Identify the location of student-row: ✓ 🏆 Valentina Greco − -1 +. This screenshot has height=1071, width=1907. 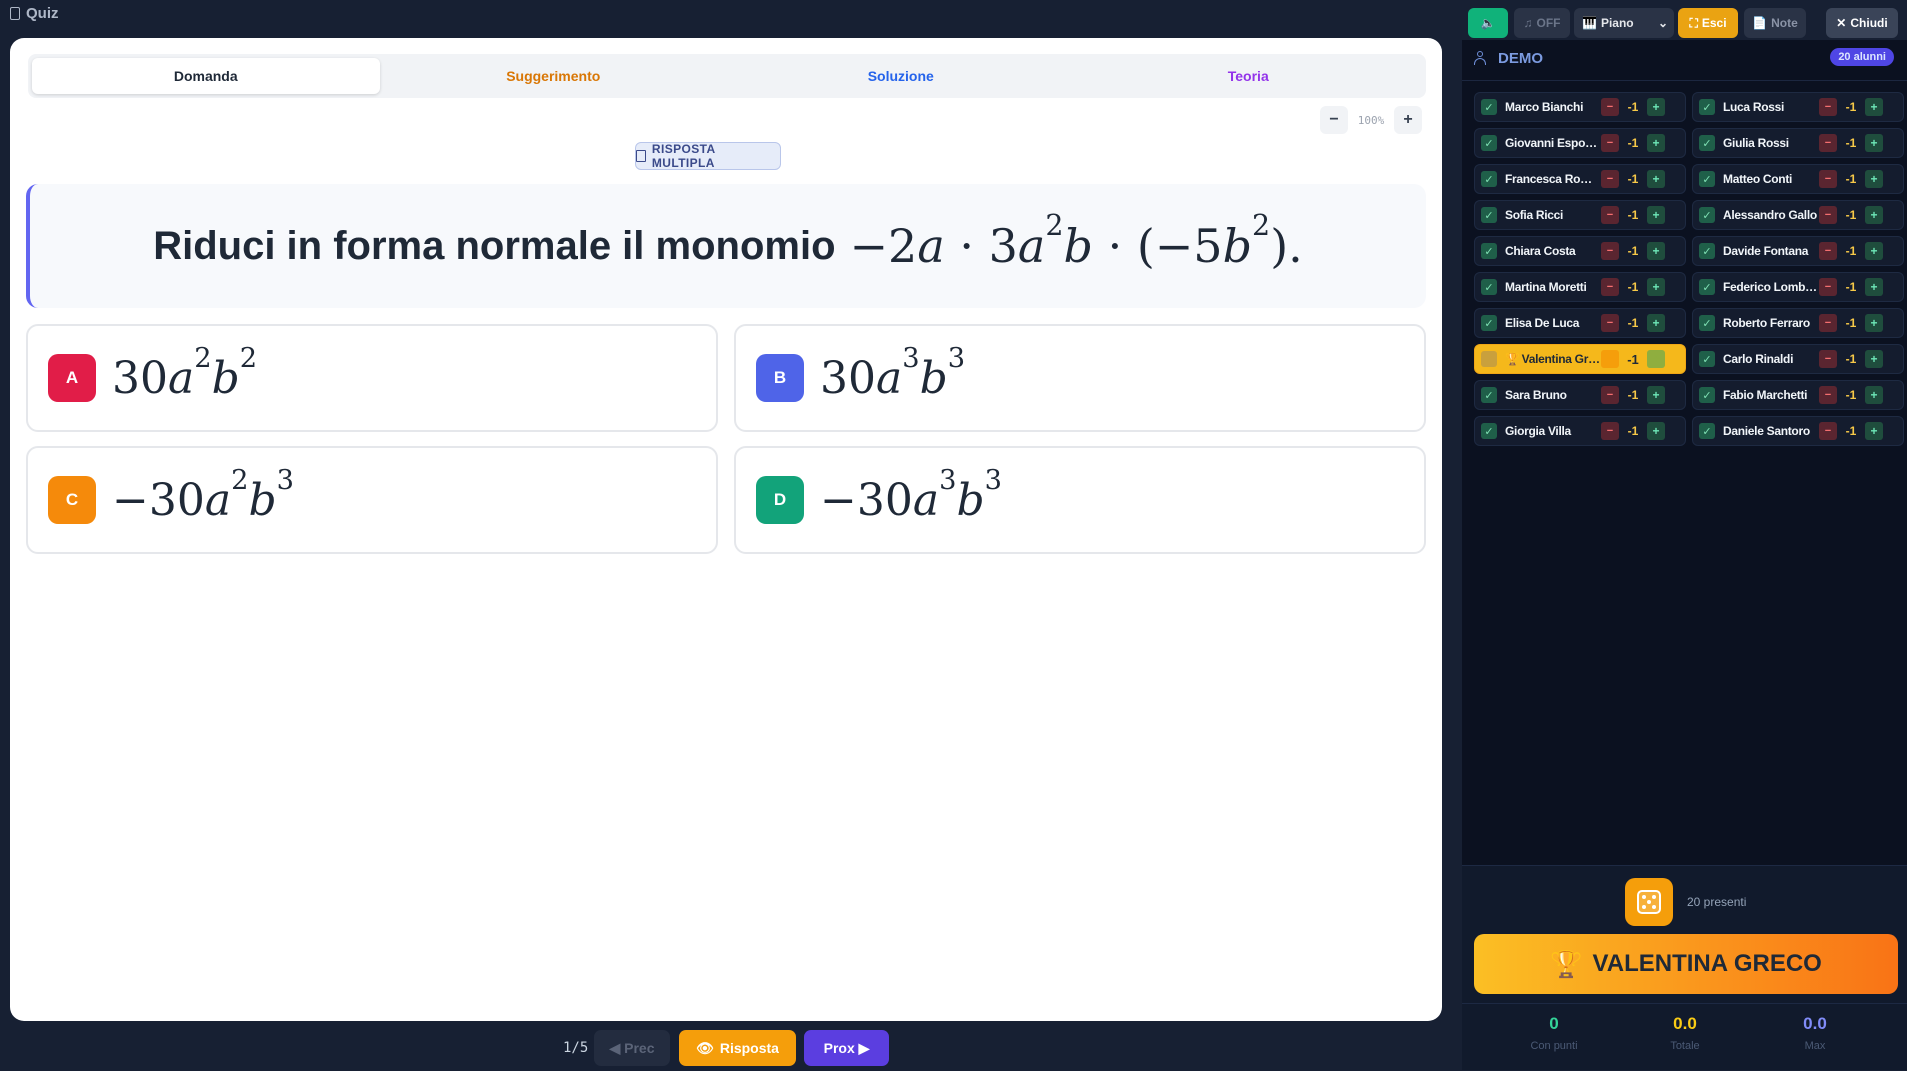
(1580, 359).